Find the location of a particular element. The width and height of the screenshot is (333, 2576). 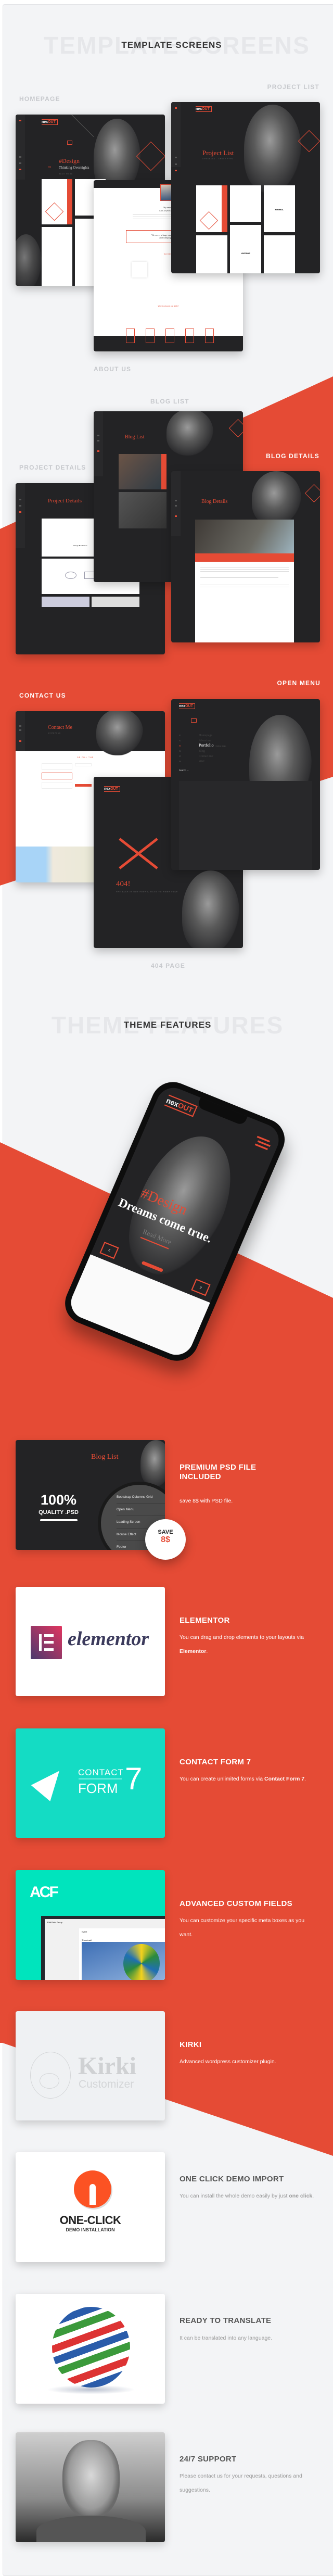

menu-icon is located at coordinates (263, 1139).